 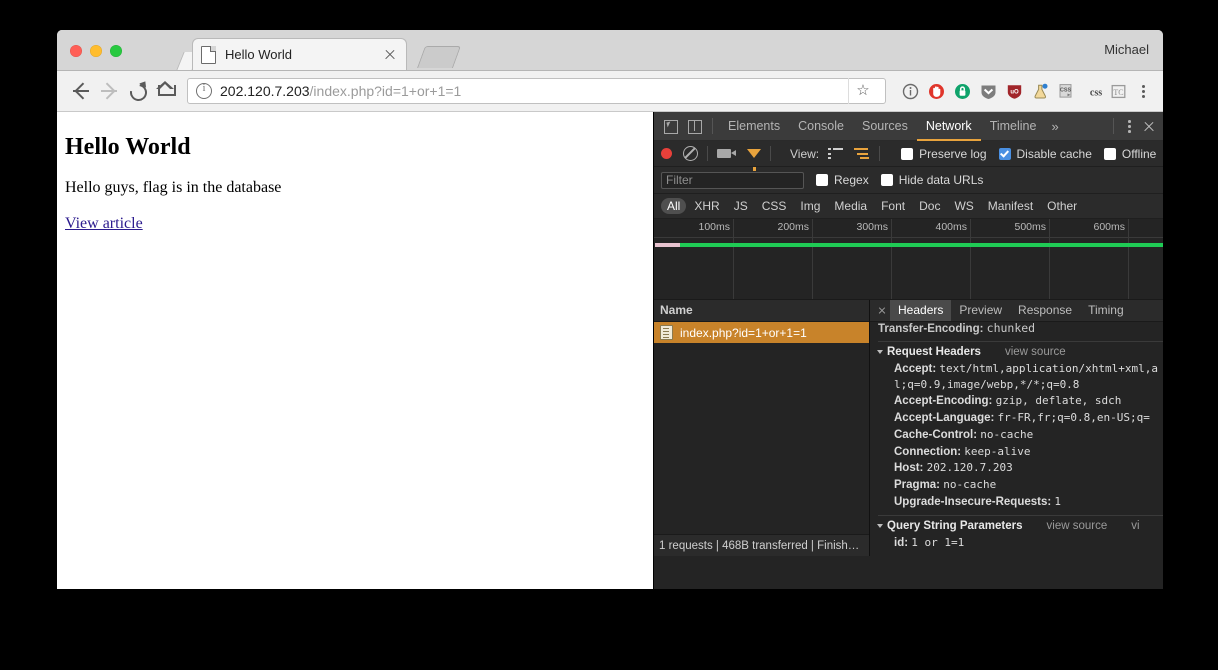 I want to click on svg-text: uO, so click(x=1014, y=92).